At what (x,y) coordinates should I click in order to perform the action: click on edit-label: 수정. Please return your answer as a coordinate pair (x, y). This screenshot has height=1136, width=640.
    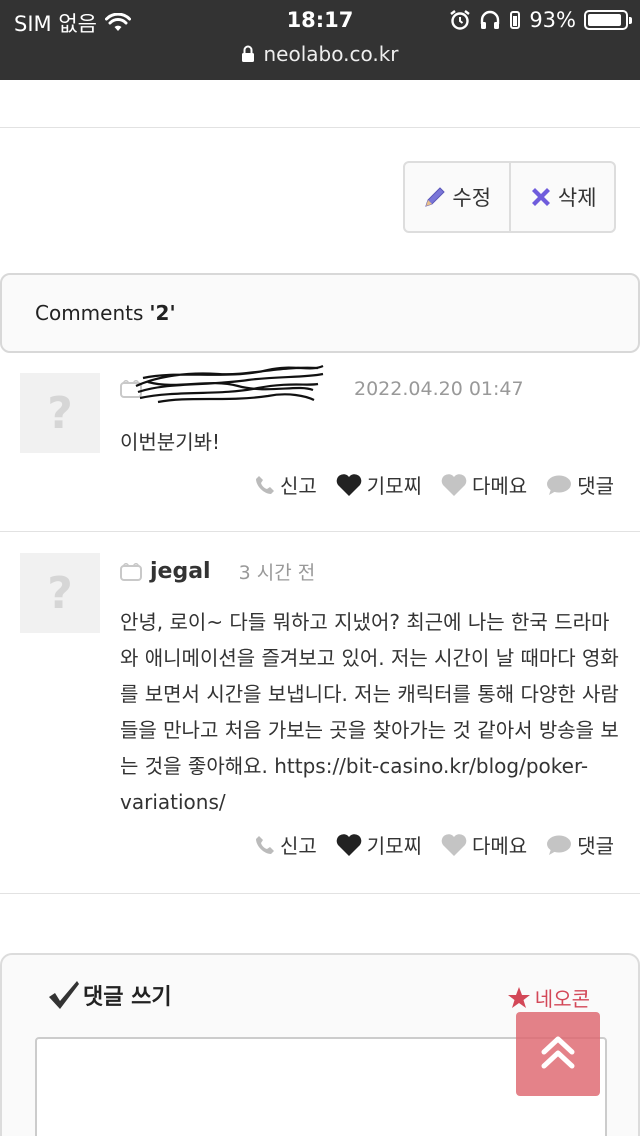
    Looking at the image, I should click on (472, 198).